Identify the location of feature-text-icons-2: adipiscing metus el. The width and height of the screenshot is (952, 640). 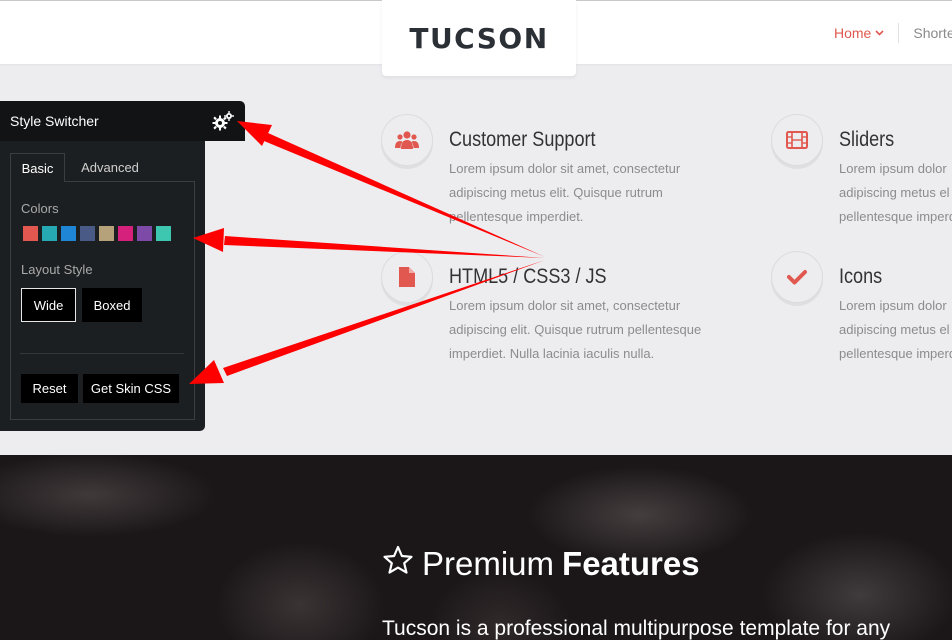
(894, 329).